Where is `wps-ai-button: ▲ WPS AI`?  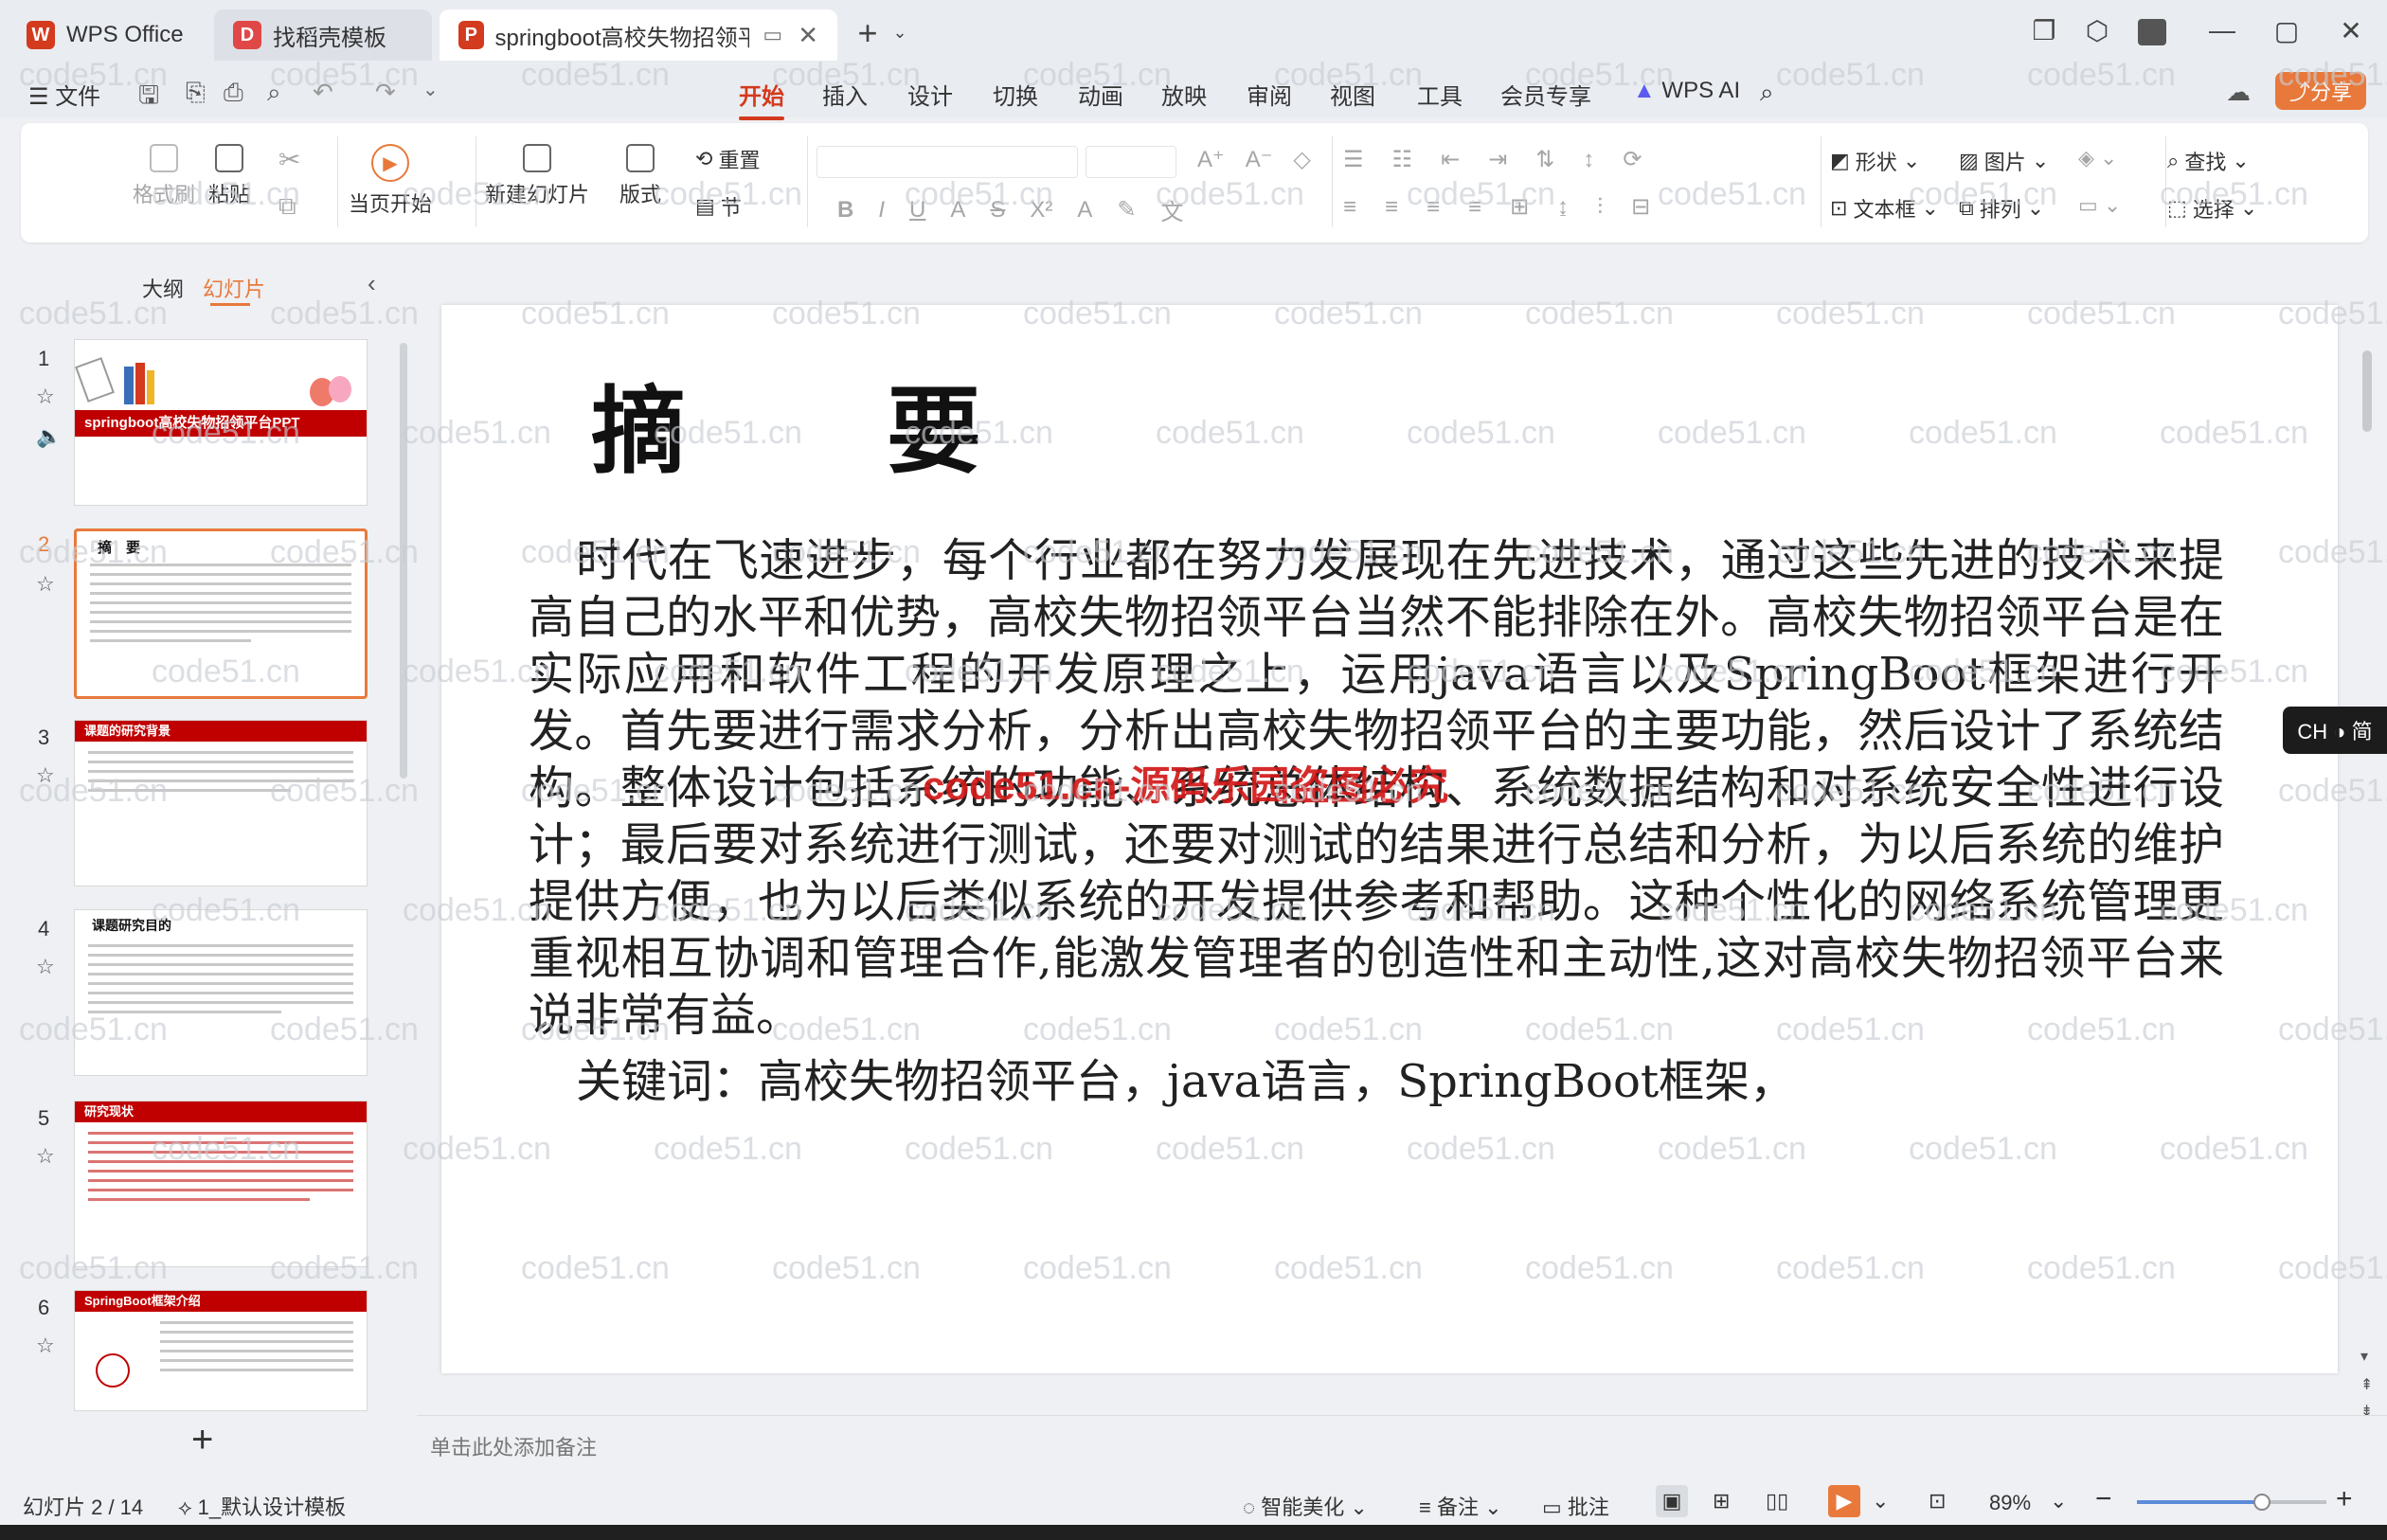 wps-ai-button: ▲ WPS AI is located at coordinates (1686, 91).